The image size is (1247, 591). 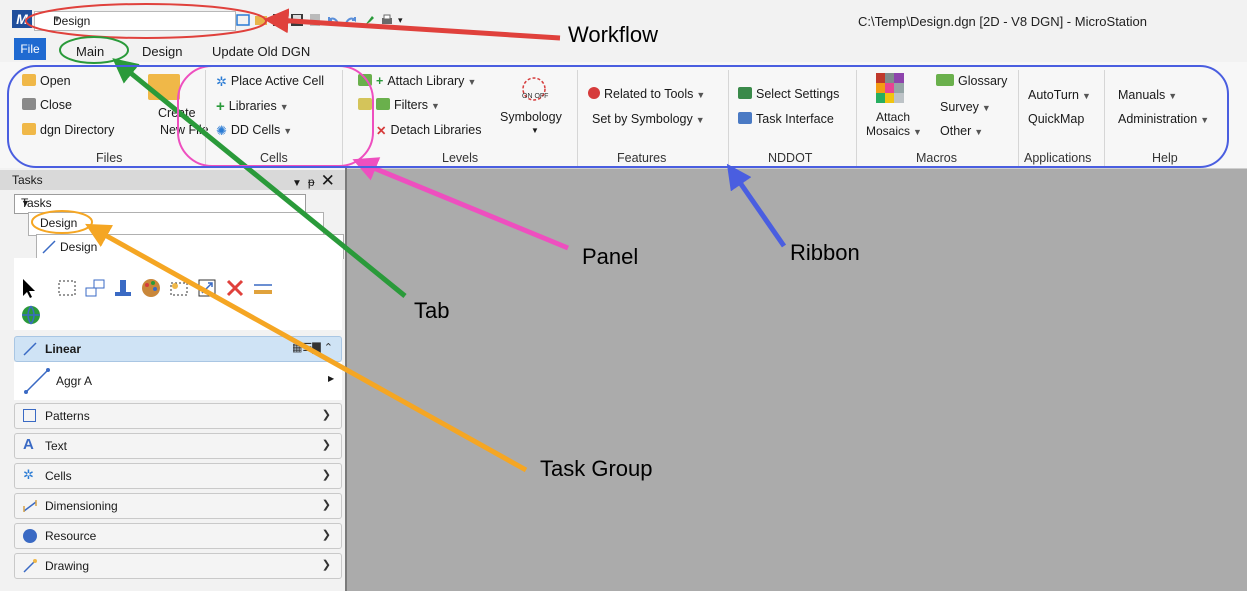 I want to click on flyout-arrow-icon: ▶, so click(x=331, y=378).